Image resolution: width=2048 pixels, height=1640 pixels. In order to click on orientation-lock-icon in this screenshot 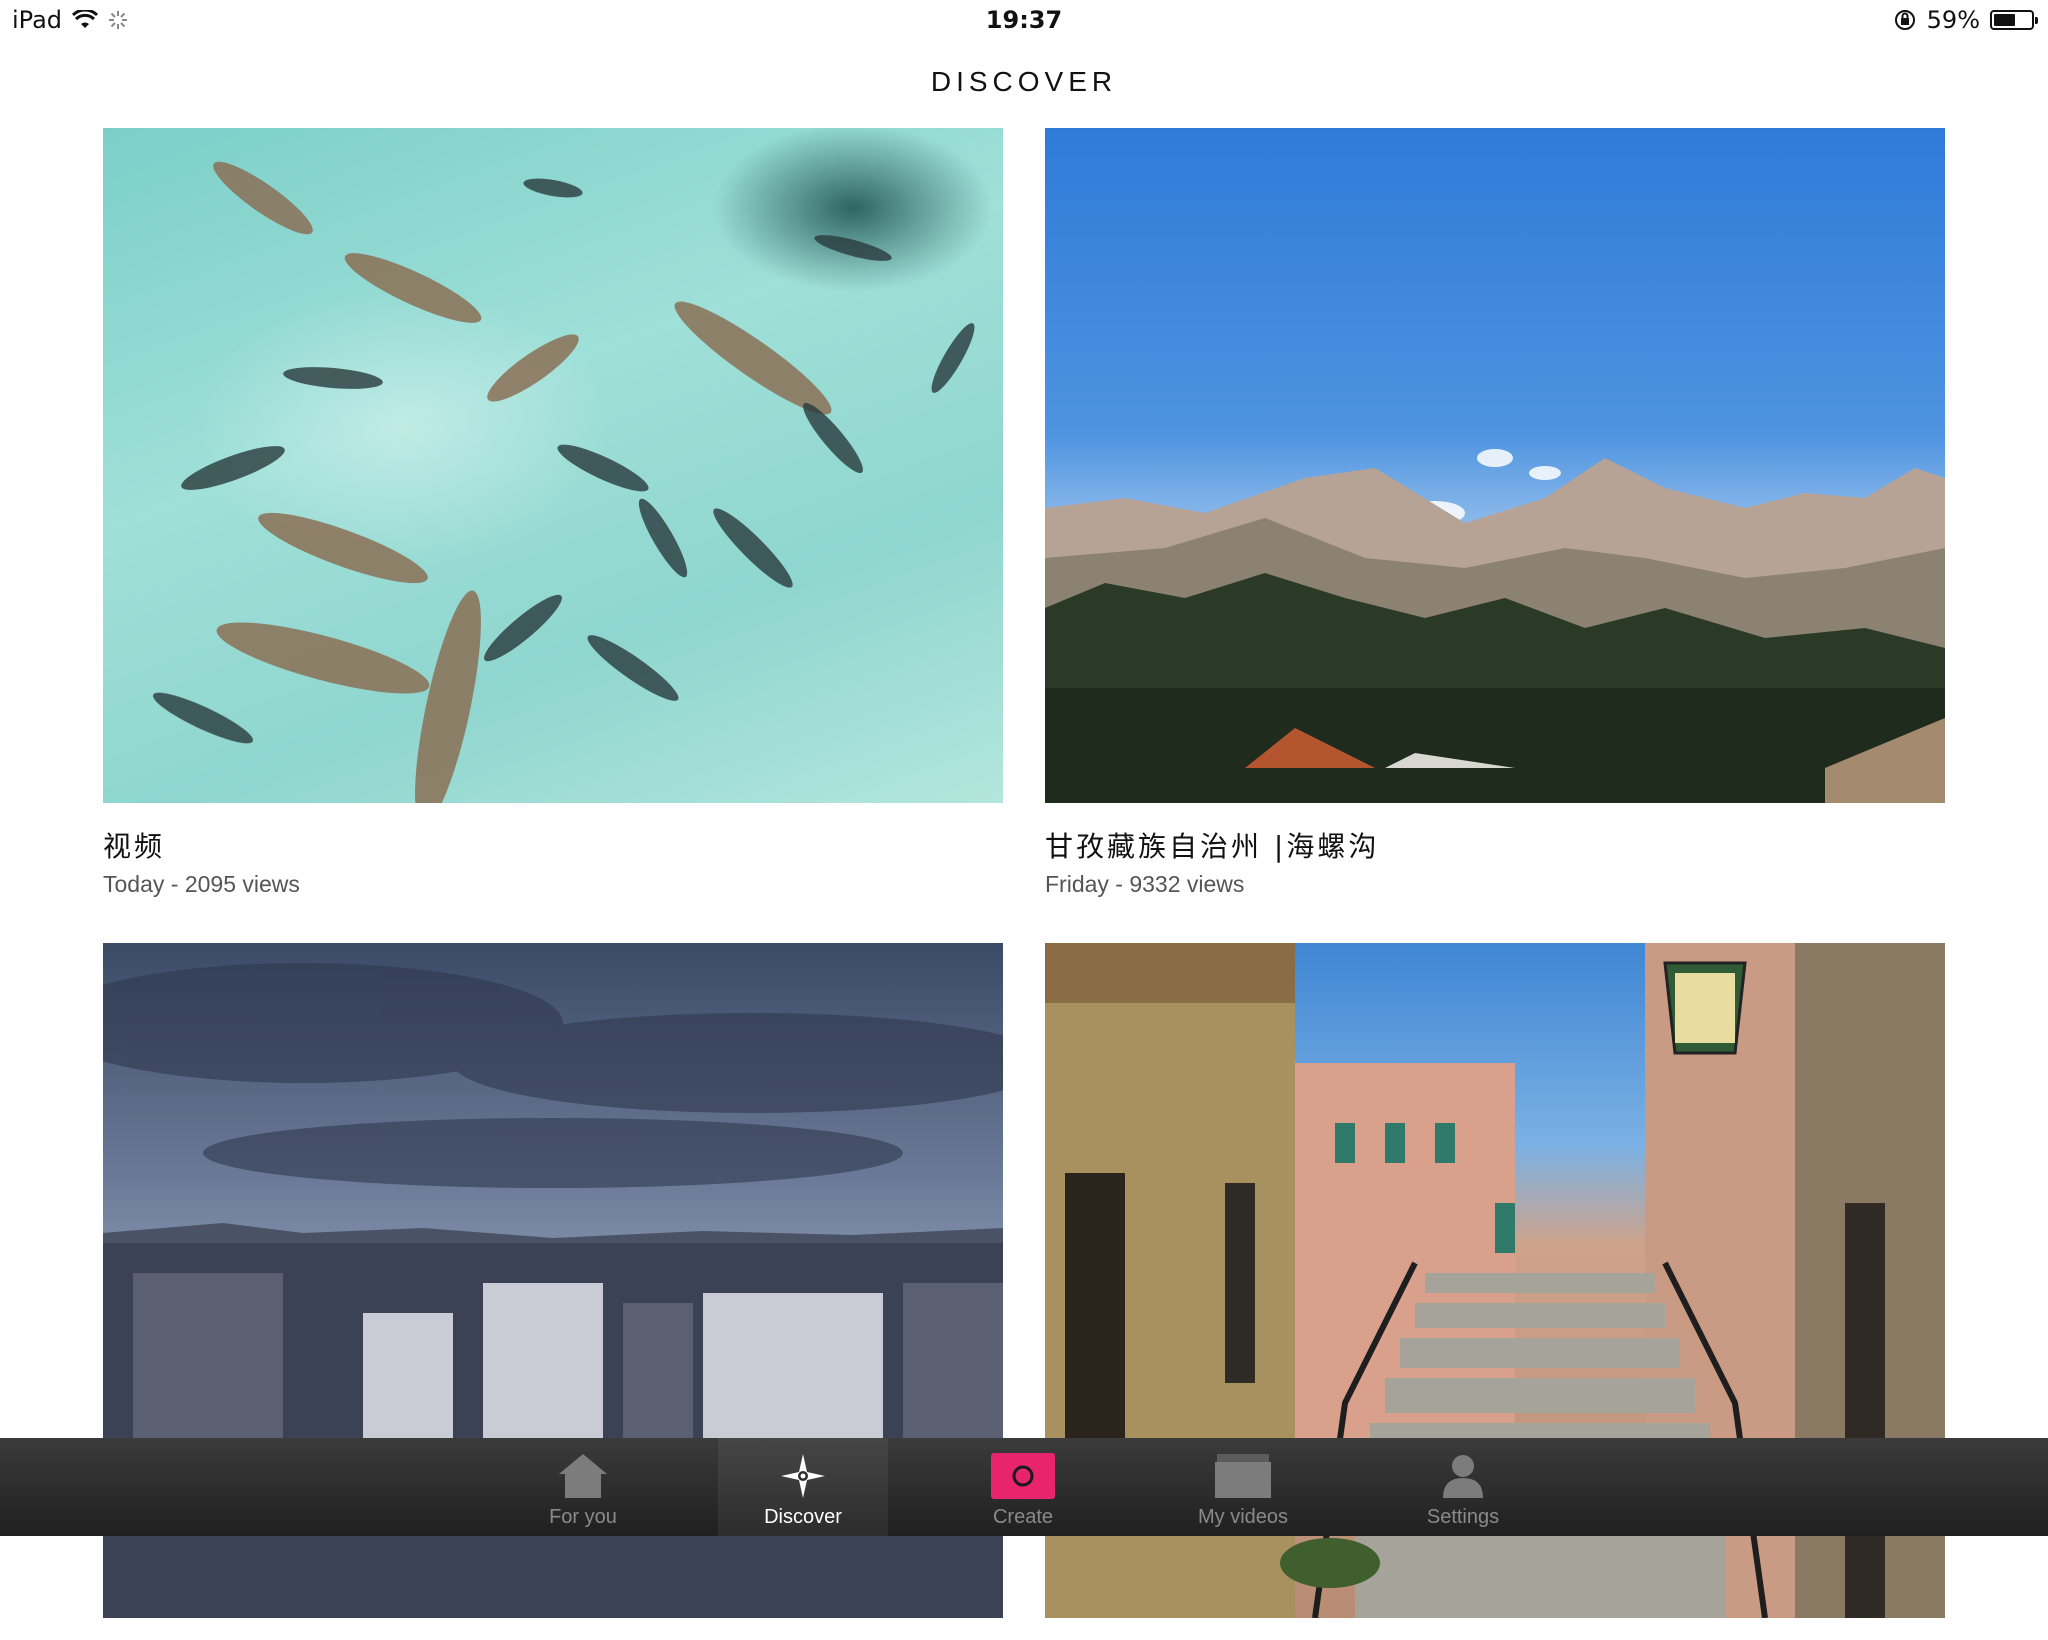, I will do `click(1904, 20)`.